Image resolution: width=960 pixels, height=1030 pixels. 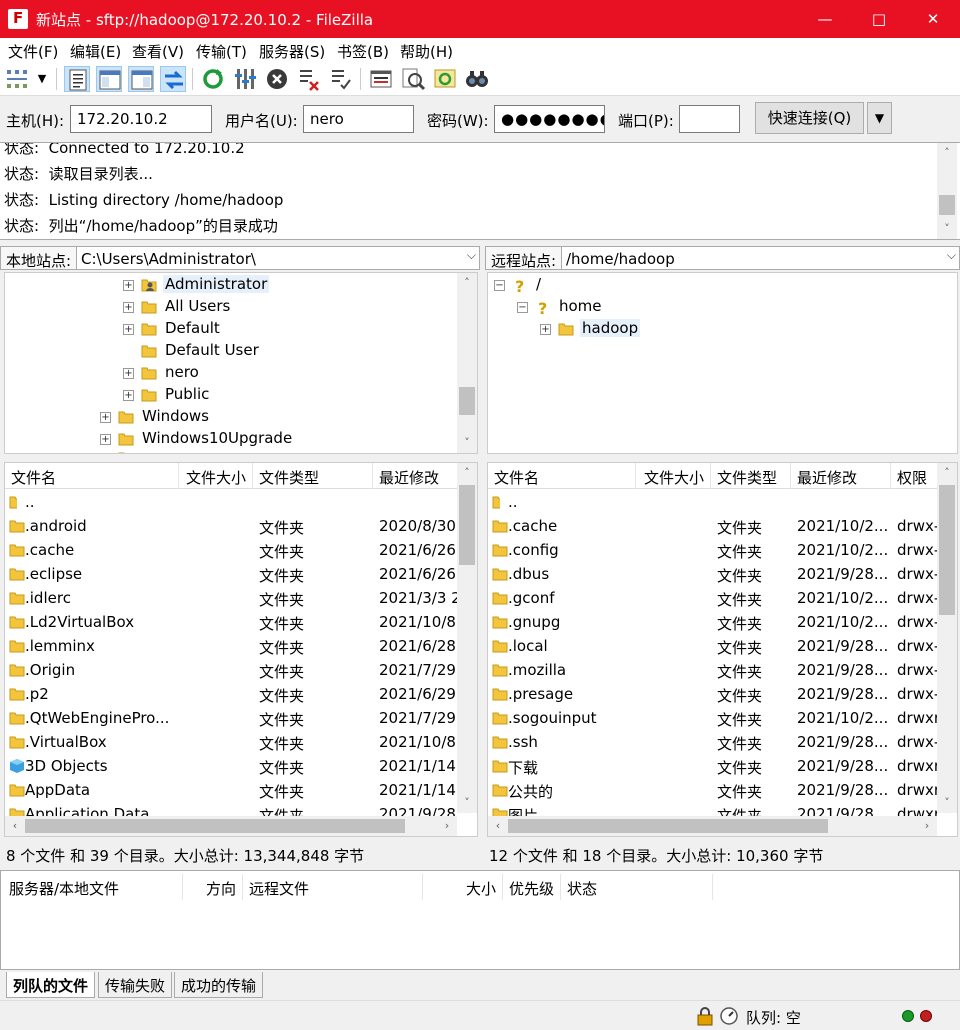 What do you see at coordinates (713, 526) in the screenshot?
I see `file-row: .cache 文件夹 2021/10/2... drwx-` at bounding box center [713, 526].